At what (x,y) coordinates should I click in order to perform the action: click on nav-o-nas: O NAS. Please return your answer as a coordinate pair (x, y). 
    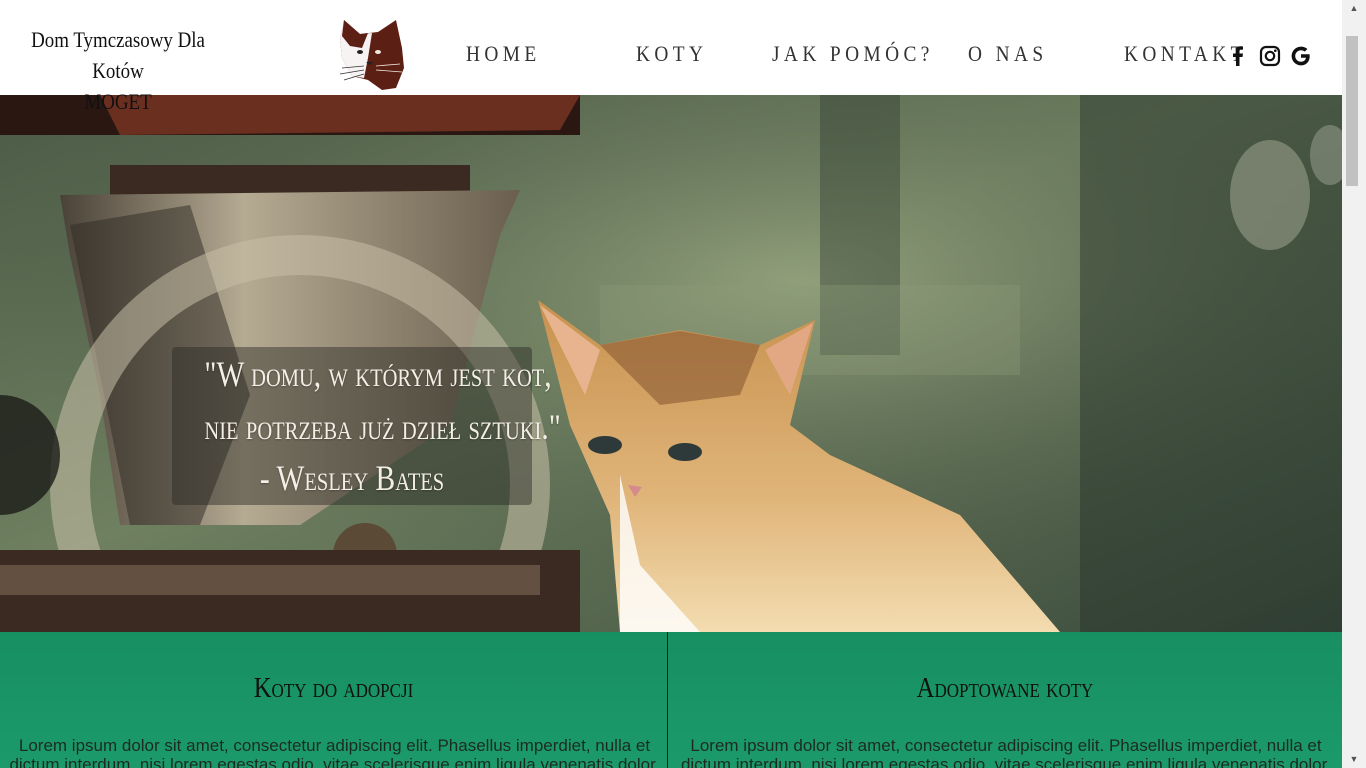
    Looking at the image, I should click on (1008, 54).